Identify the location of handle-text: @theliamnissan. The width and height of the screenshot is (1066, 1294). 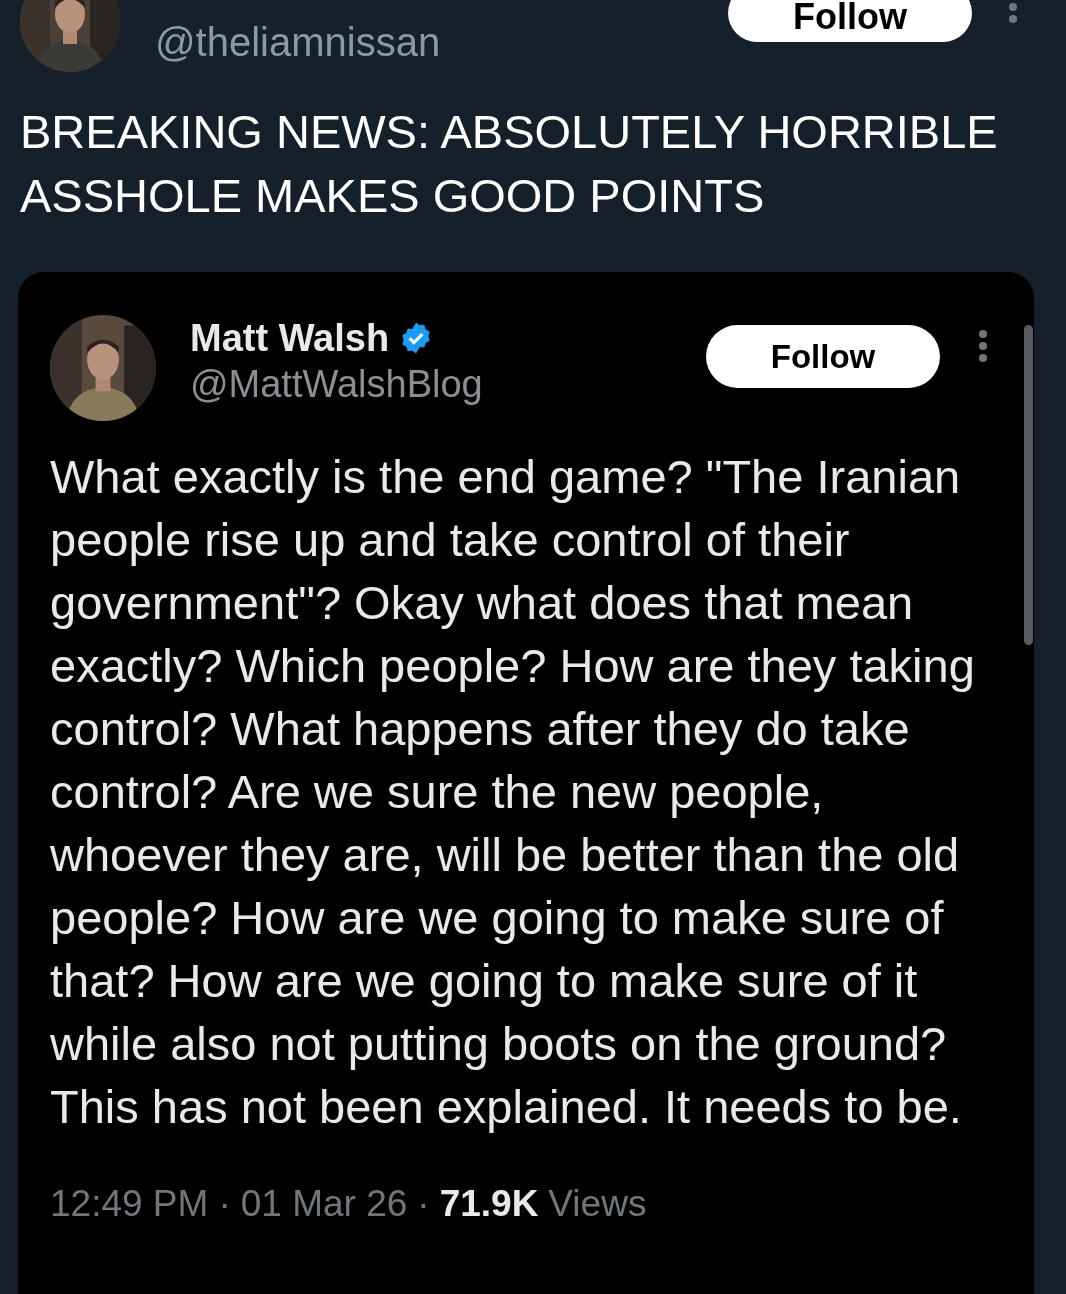
(298, 42).